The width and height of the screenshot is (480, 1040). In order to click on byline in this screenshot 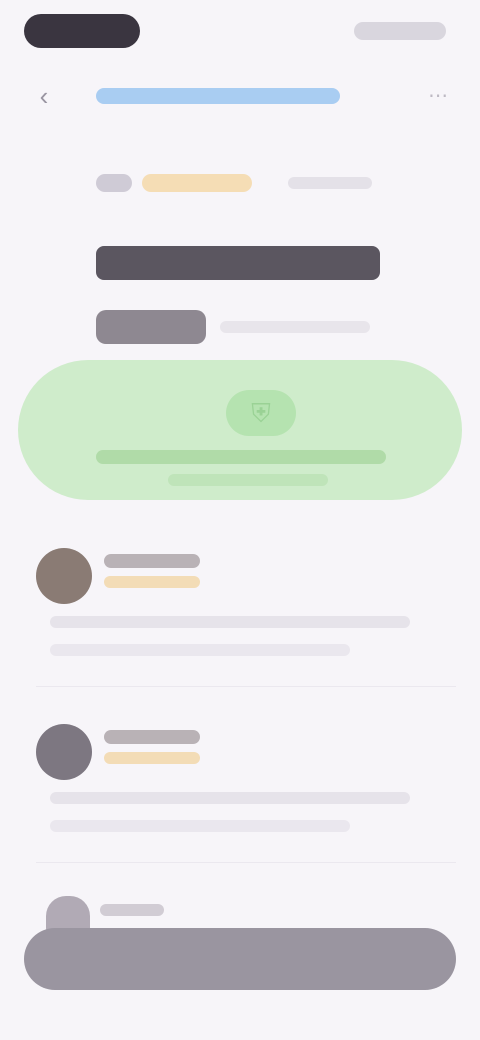, I will do `click(241, 327)`.